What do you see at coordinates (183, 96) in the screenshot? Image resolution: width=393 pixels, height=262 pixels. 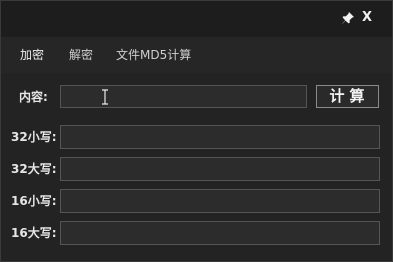 I see `content-input` at bounding box center [183, 96].